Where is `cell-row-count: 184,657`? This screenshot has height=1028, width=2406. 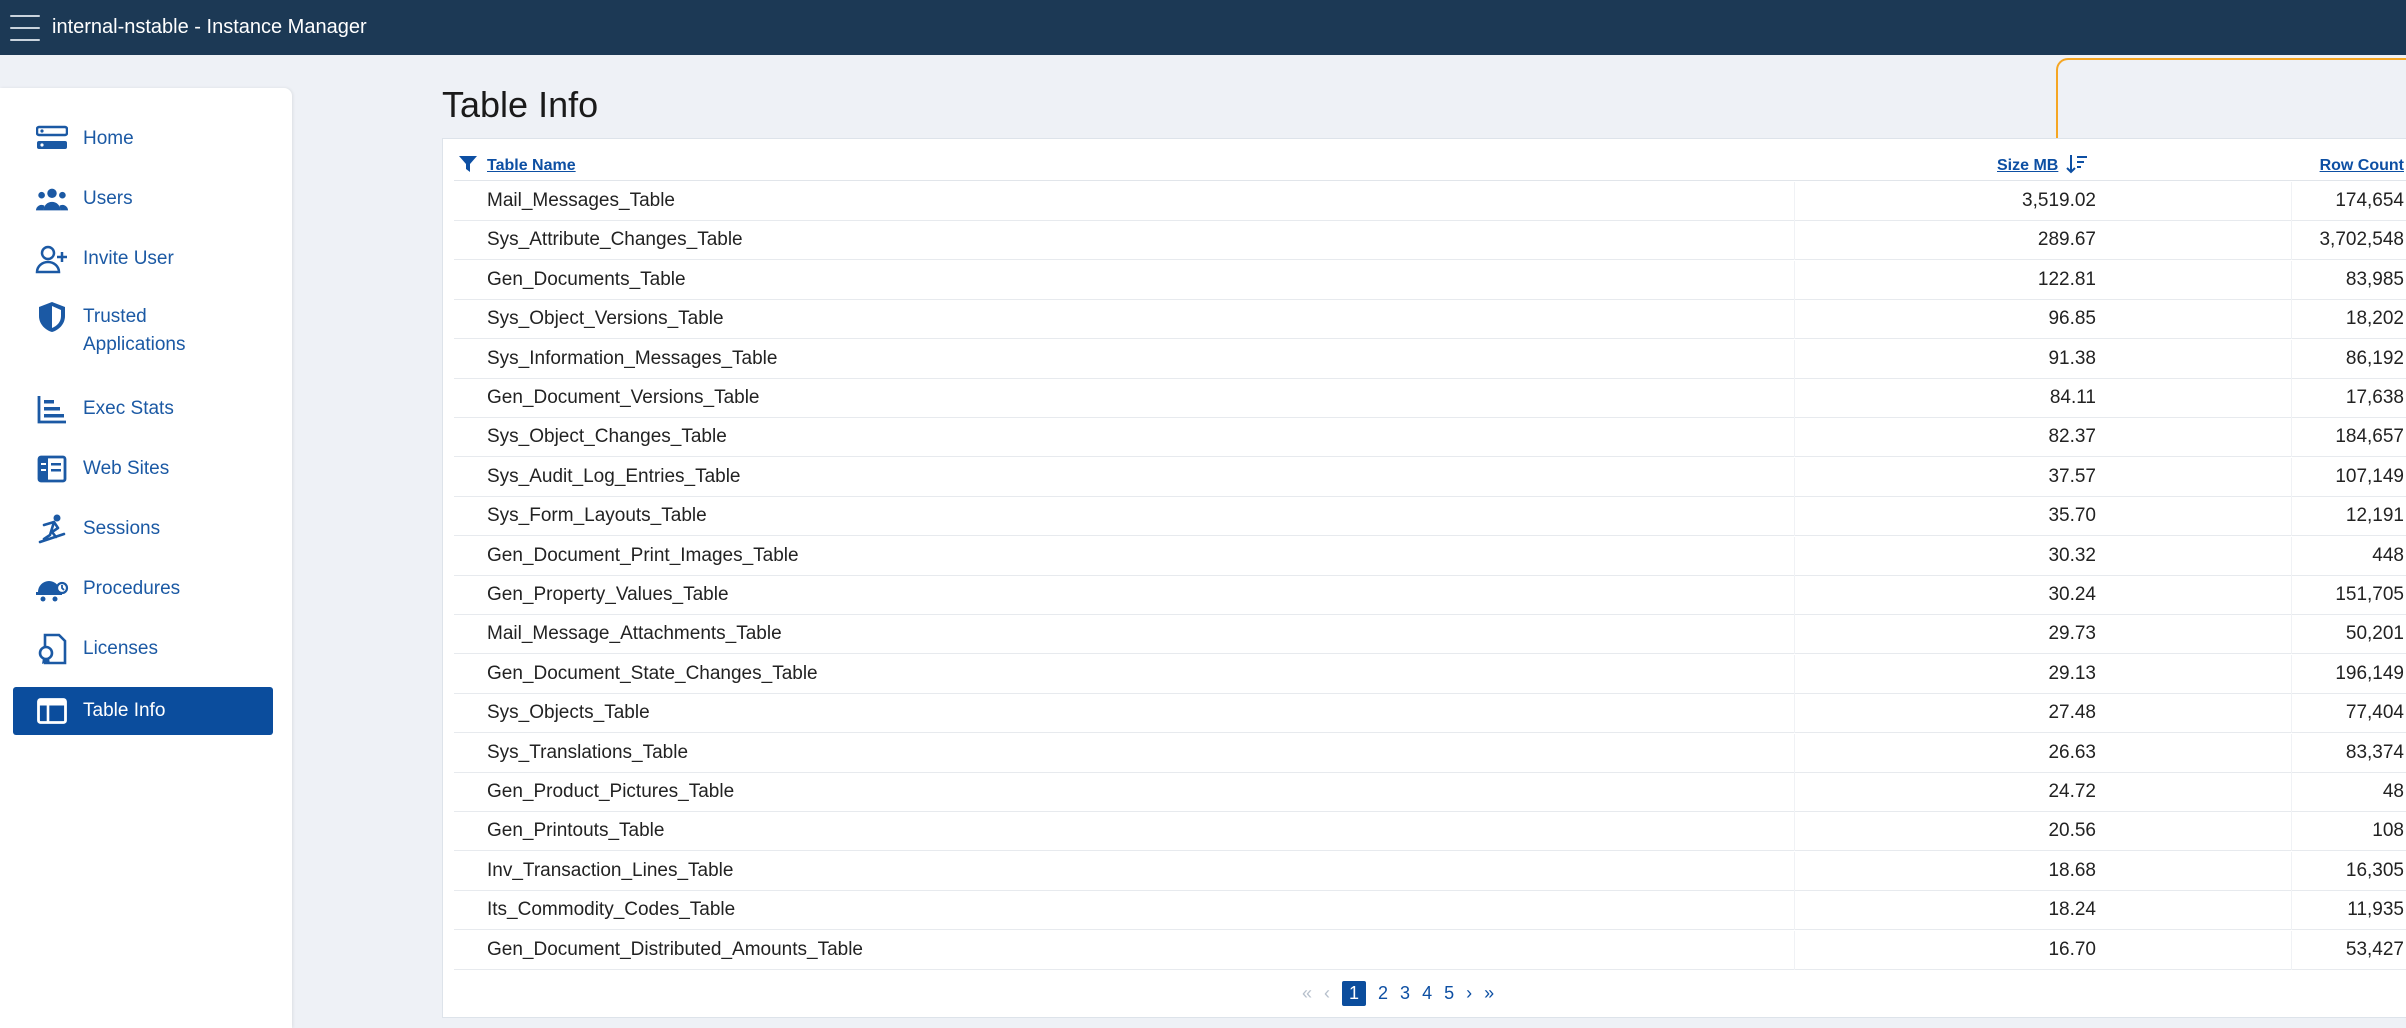
cell-row-count: 184,657 is located at coordinates (2369, 437).